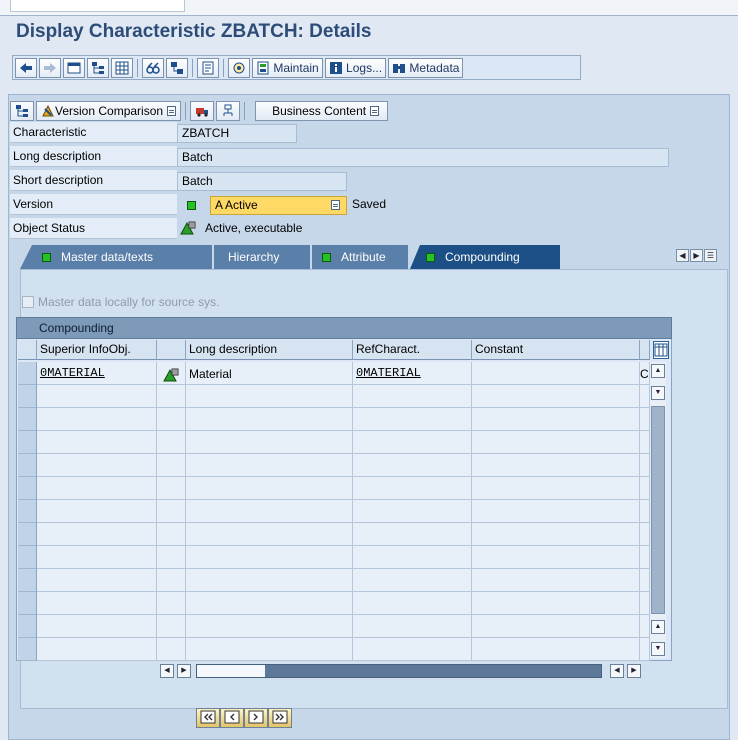 The image size is (738, 740). I want to click on window-tab, so click(97, 6).